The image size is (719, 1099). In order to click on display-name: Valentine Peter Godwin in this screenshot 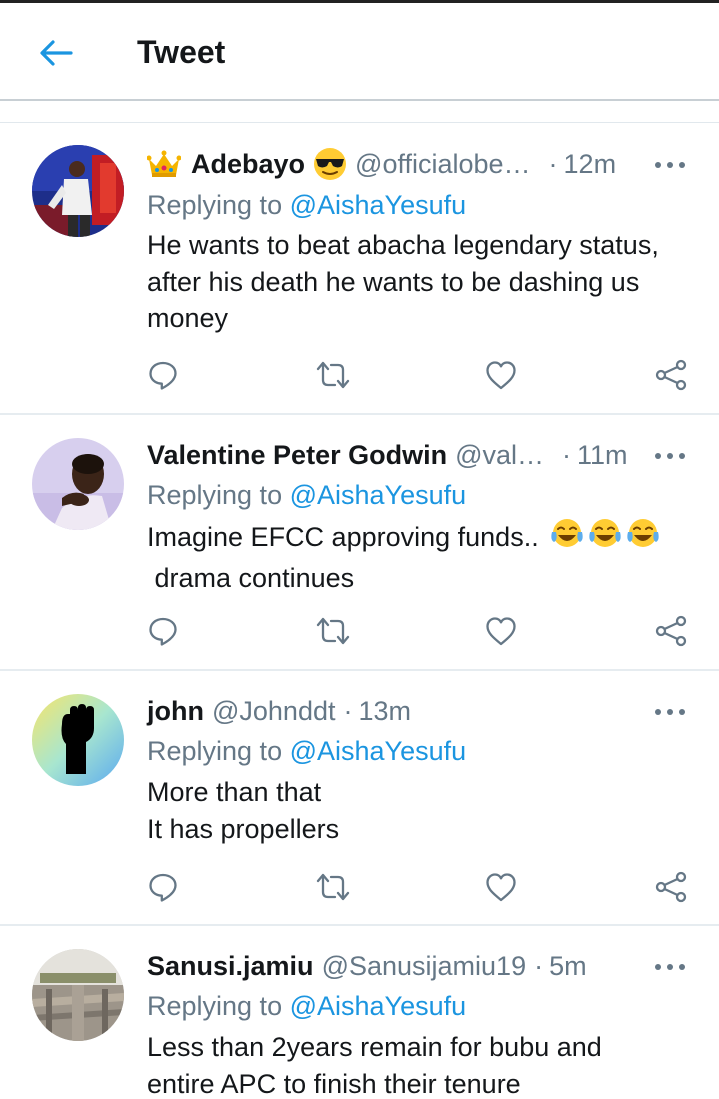, I will do `click(297, 455)`.